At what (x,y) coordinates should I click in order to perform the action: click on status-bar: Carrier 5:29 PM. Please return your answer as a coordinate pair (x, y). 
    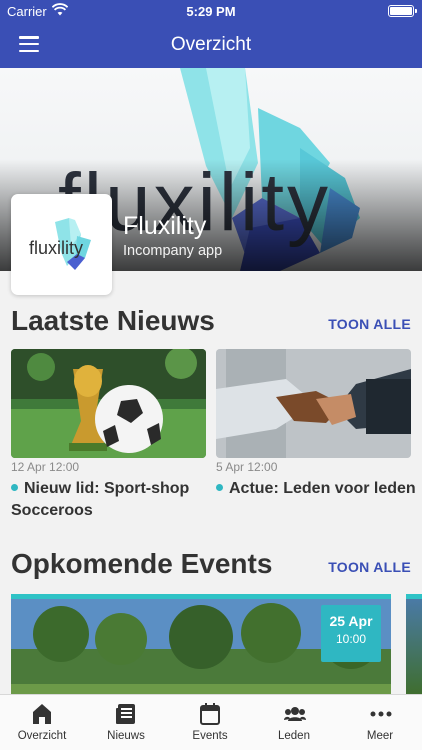
    Looking at the image, I should click on (211, 11).